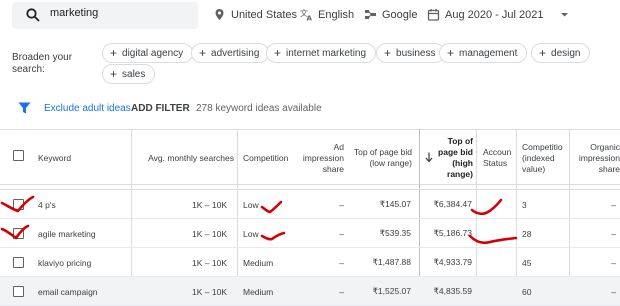 The image size is (620, 306). What do you see at coordinates (336, 14) in the screenshot?
I see `language-label: English` at bounding box center [336, 14].